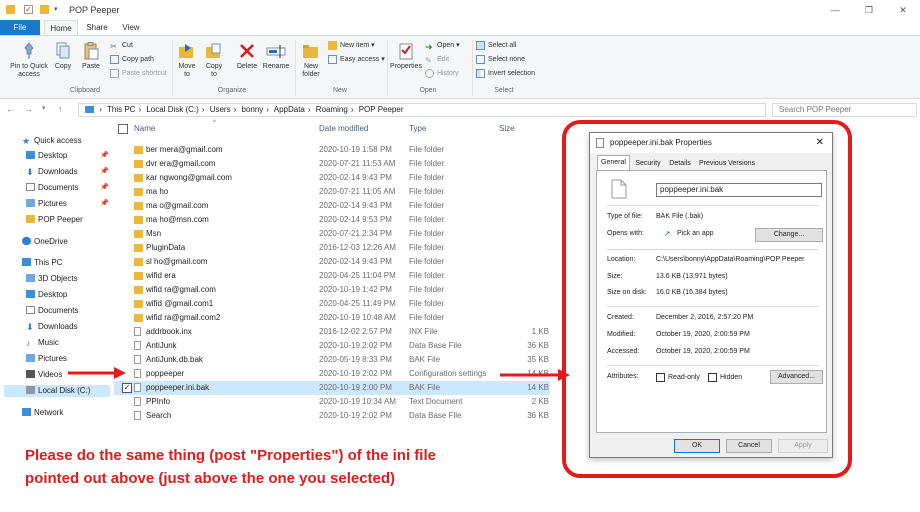 The image size is (920, 512). What do you see at coordinates (42, 413) in the screenshot?
I see `nav-network: Network` at bounding box center [42, 413].